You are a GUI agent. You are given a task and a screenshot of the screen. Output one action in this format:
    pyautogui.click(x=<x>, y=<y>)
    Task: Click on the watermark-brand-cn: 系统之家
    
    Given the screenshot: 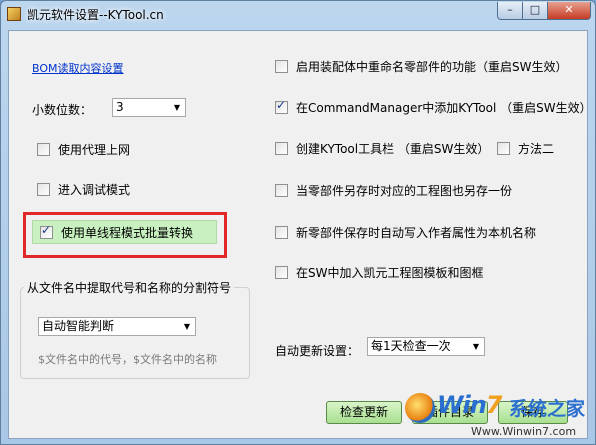 What is the action you would take?
    pyautogui.click(x=547, y=409)
    